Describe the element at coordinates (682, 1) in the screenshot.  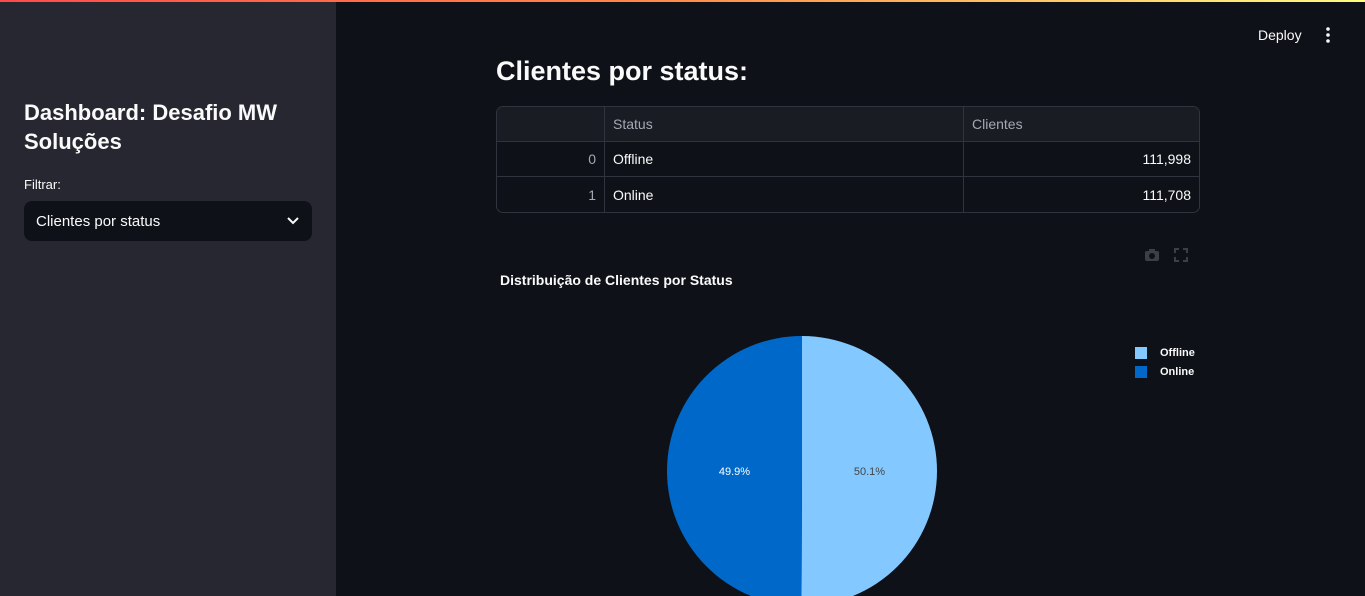
I see `top-decoration-bar` at that location.